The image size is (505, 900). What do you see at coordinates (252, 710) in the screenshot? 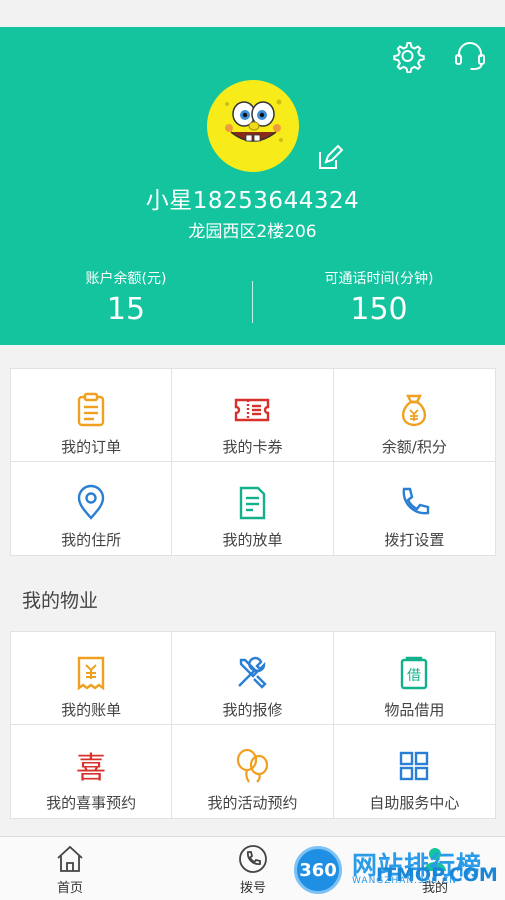
I see `property-label: 我的报修` at bounding box center [252, 710].